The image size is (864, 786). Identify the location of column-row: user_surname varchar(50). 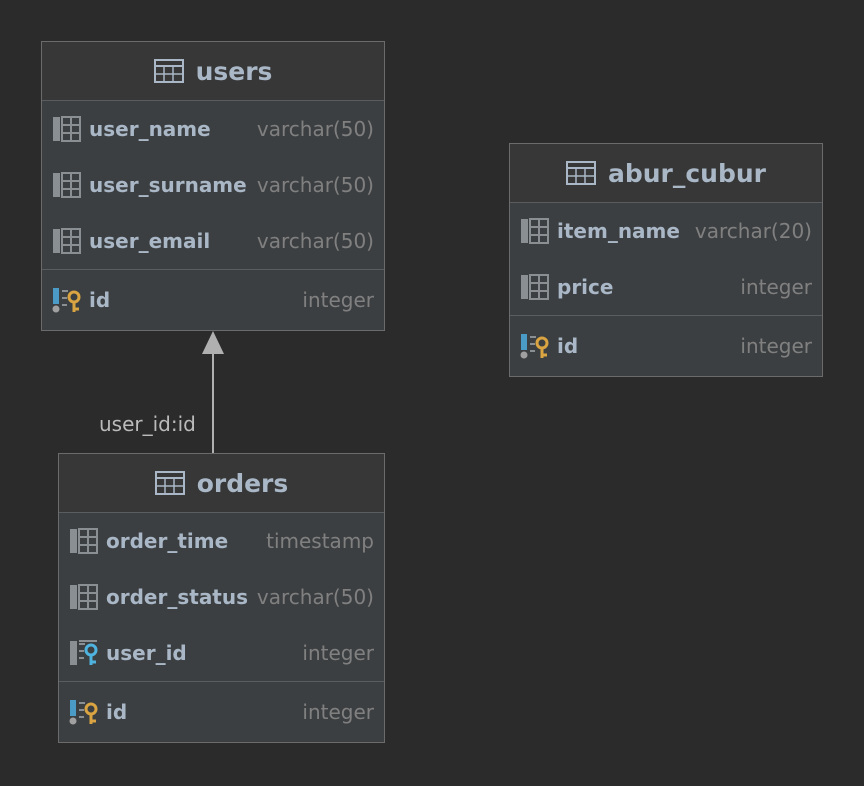
(213, 185).